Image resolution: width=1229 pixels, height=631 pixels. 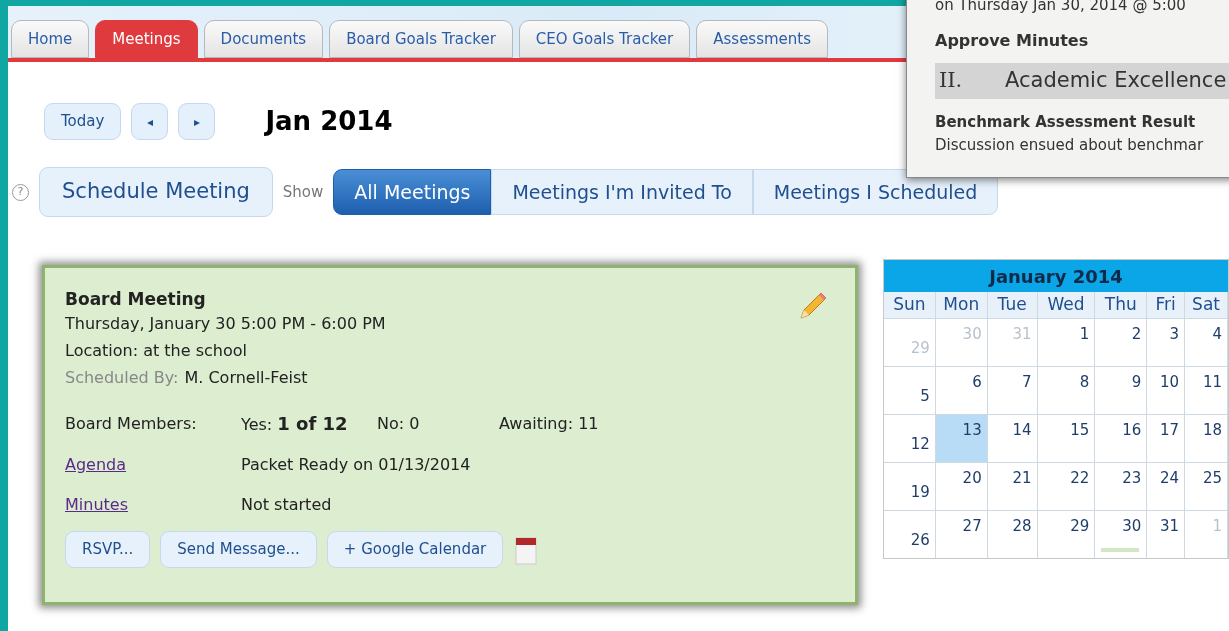 I want to click on popup-subtitle: Benchmark Assessment Result, so click(x=1066, y=122).